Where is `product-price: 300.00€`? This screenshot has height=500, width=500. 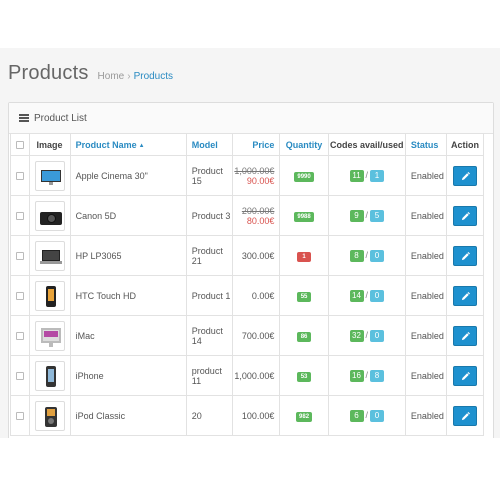 product-price: 300.00€ is located at coordinates (258, 255).